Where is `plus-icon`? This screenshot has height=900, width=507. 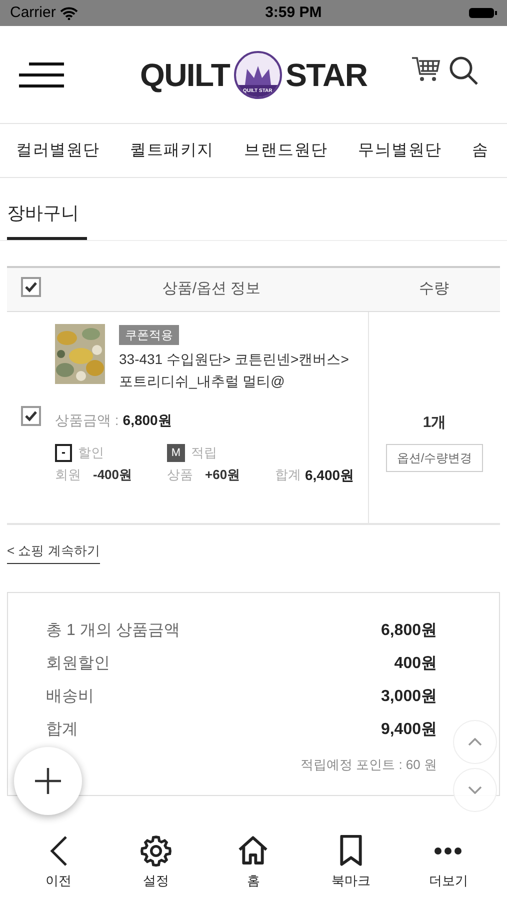 plus-icon is located at coordinates (48, 781).